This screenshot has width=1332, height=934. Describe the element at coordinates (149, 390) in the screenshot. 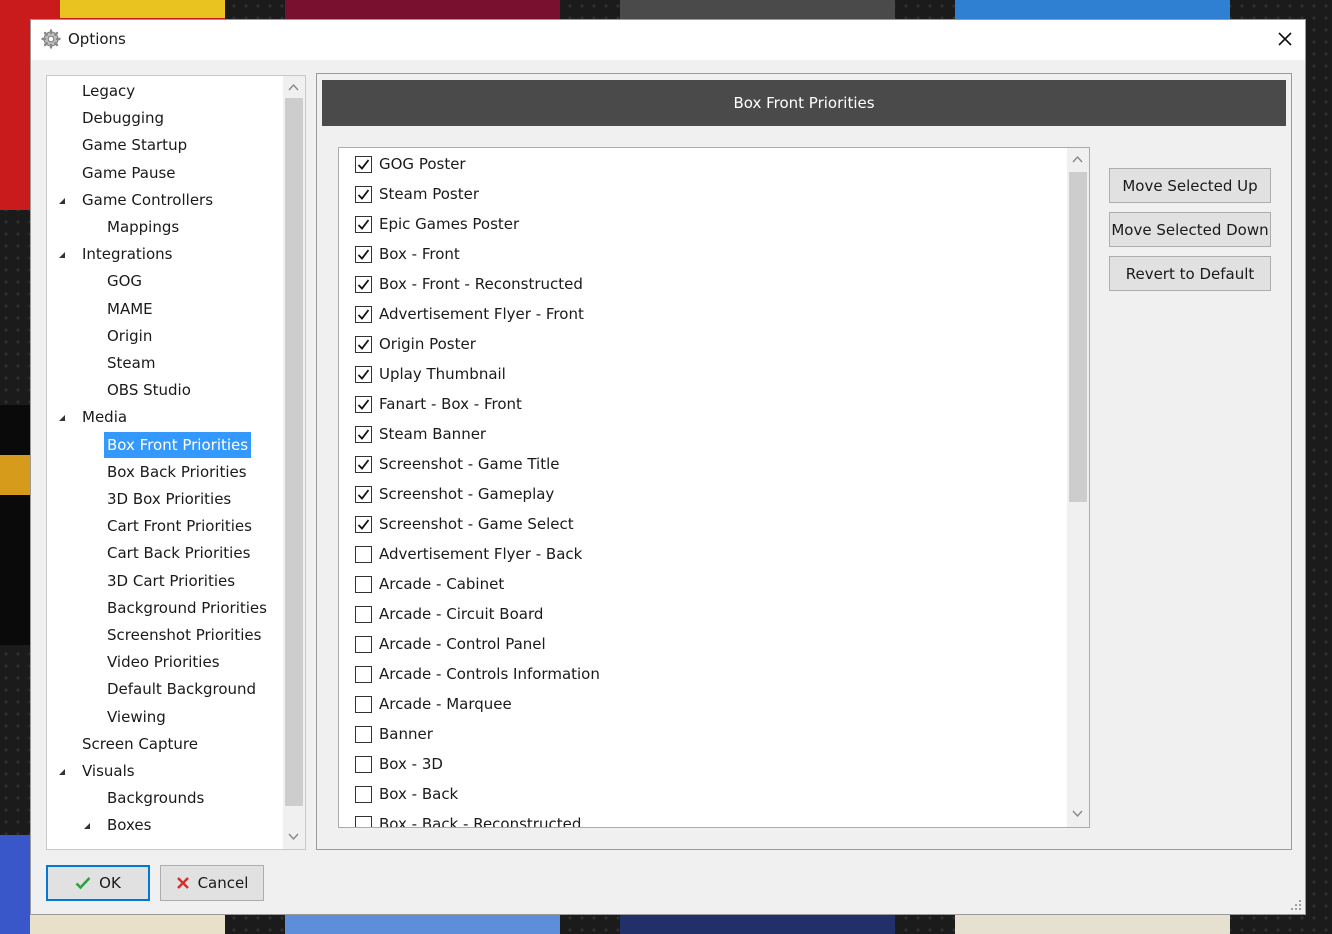

I see `tree-item: OBS Studio` at that location.